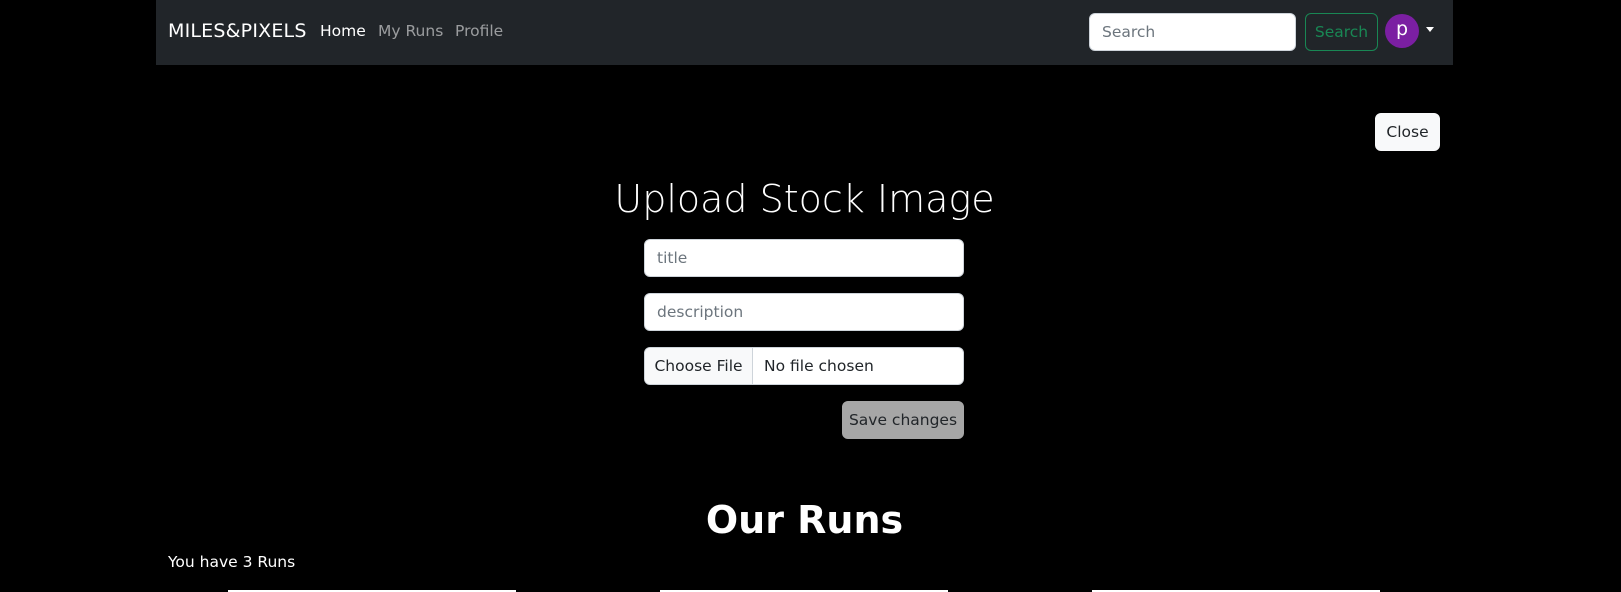  What do you see at coordinates (237, 31) in the screenshot?
I see `brand-logo: MILES&PIXELS` at bounding box center [237, 31].